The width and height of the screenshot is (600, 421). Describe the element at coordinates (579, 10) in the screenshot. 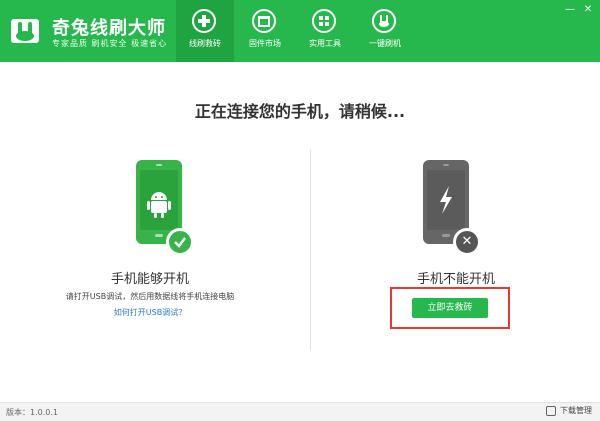

I see `window-controls: — ✕` at that location.